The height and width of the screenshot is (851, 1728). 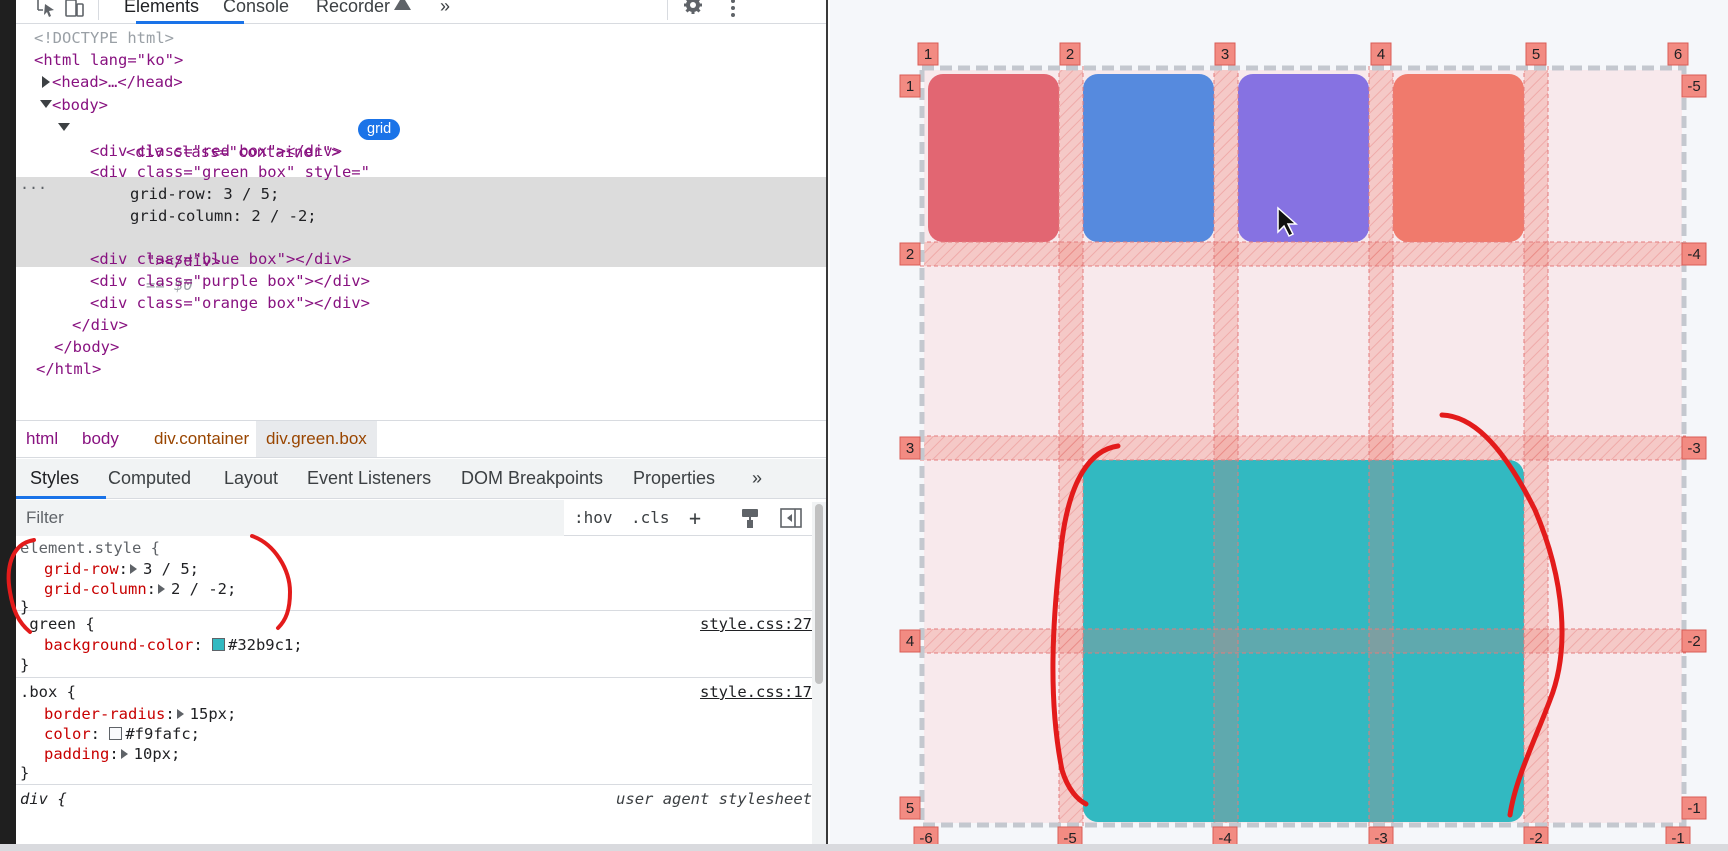 I want to click on svg-text: 6, so click(x=1678, y=54).